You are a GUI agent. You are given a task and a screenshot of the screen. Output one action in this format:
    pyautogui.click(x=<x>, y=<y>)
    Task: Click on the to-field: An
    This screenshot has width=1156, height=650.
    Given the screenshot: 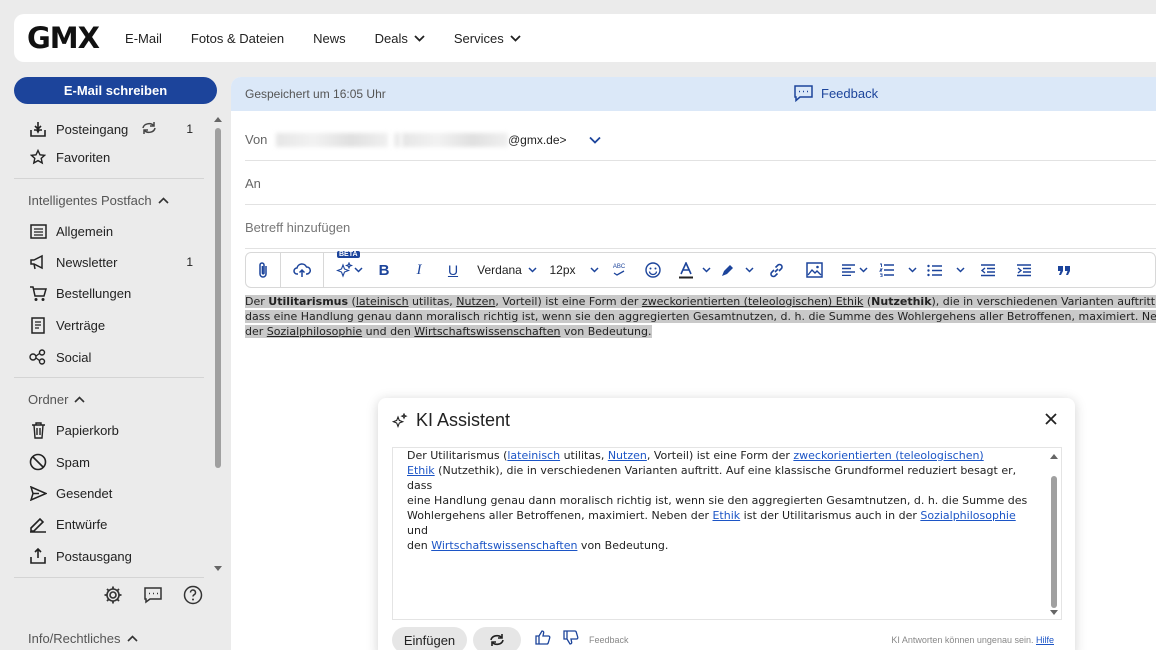 What is the action you would take?
    pyautogui.click(x=700, y=184)
    